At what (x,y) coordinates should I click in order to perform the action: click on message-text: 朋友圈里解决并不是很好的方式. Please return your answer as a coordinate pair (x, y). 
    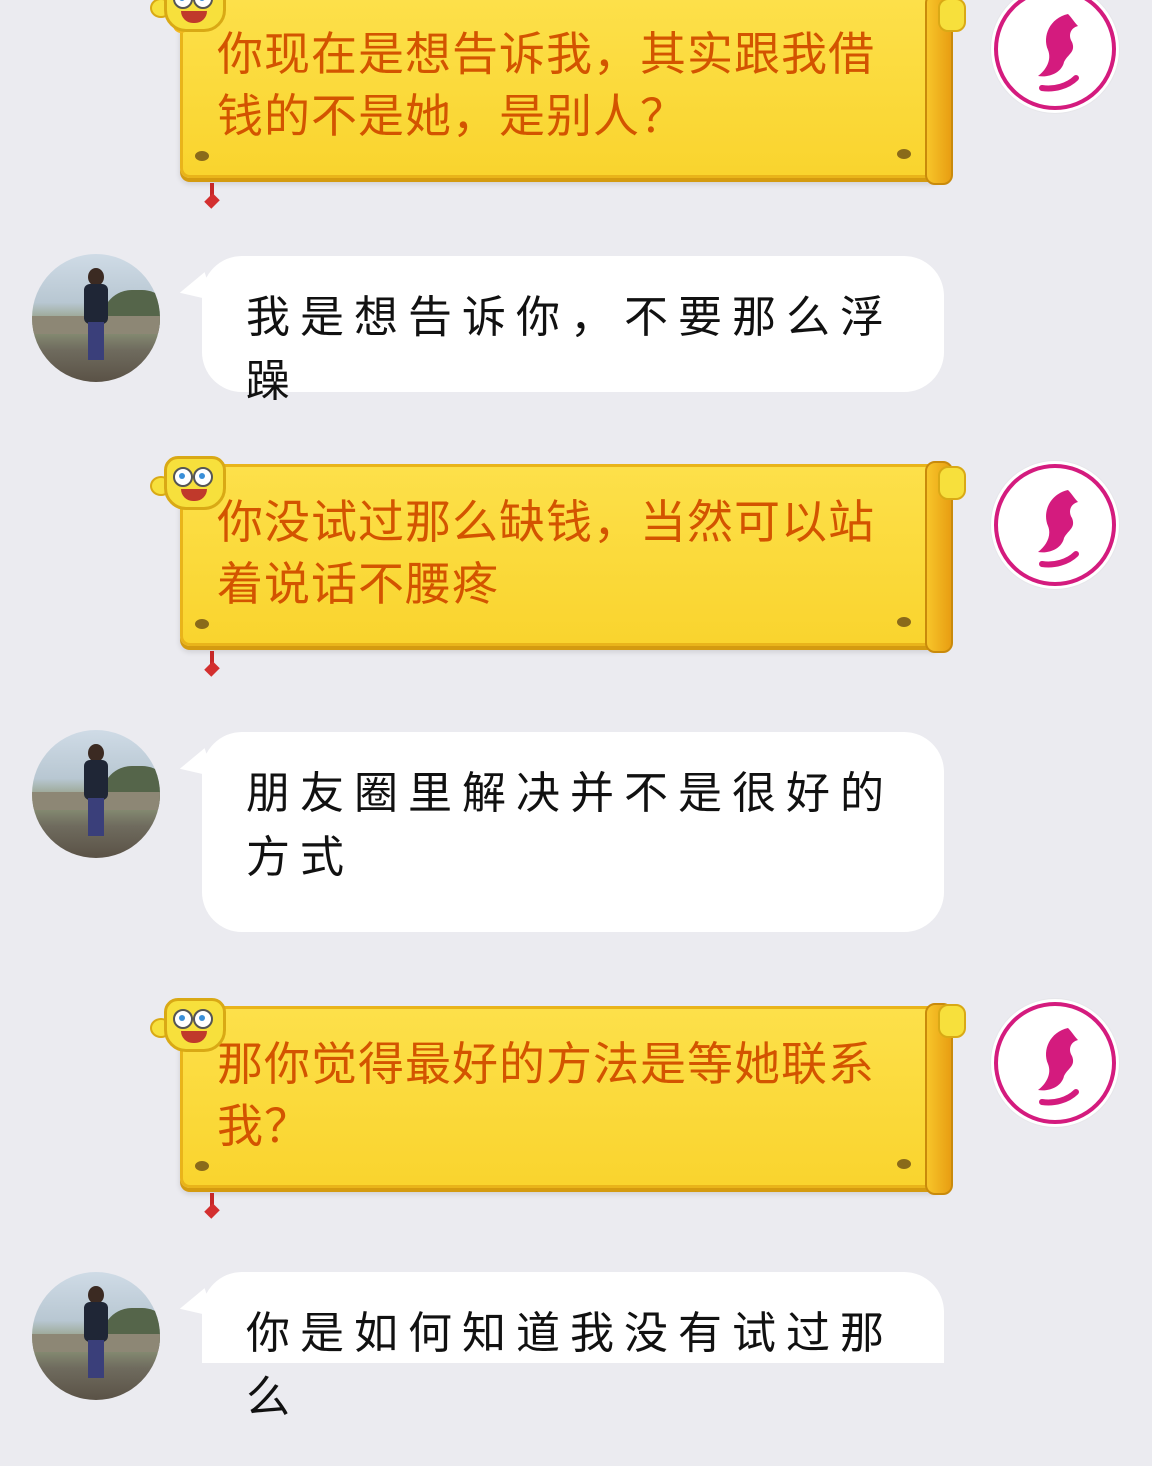
    Looking at the image, I should click on (570, 825).